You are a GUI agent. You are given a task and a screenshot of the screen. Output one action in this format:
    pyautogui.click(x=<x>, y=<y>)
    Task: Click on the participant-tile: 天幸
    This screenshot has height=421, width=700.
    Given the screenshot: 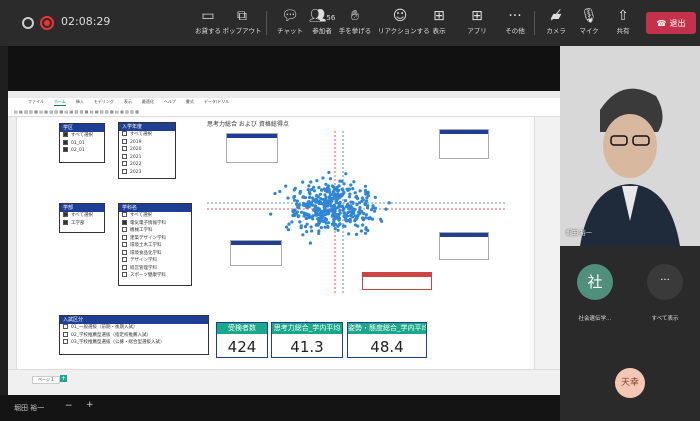 What is the action you would take?
    pyautogui.click(x=630, y=383)
    